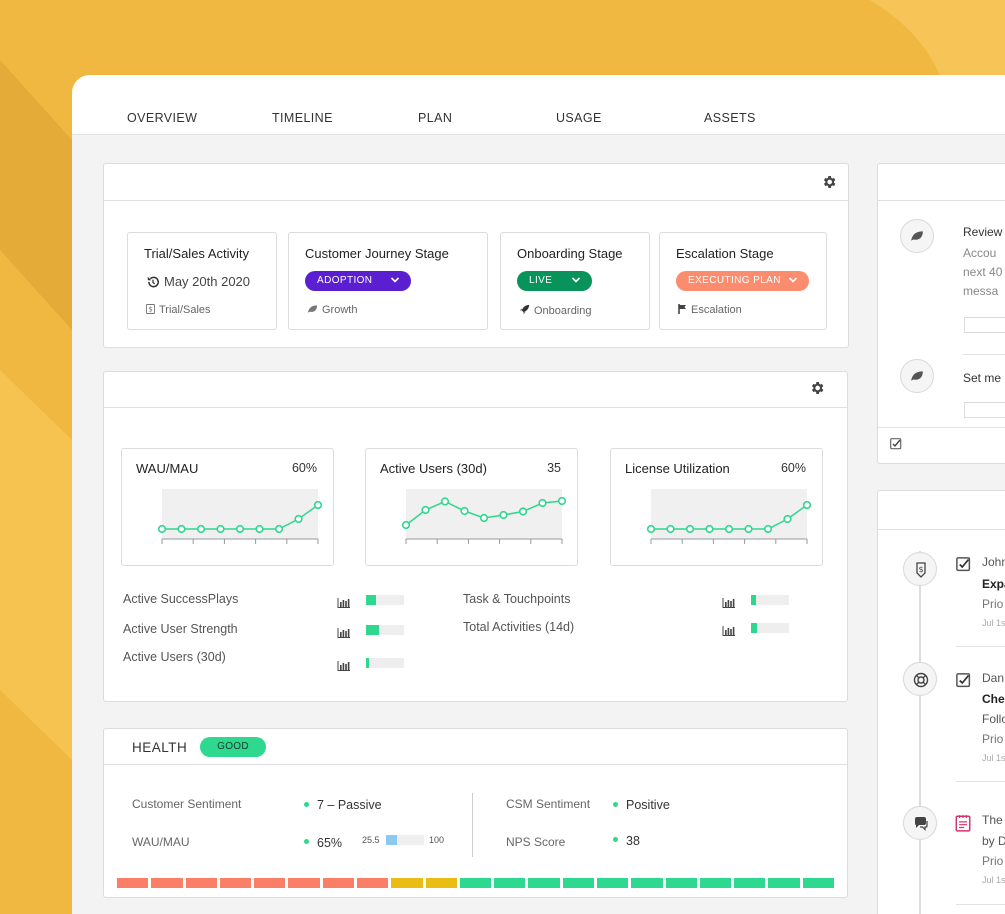 The width and height of the screenshot is (1005, 914). What do you see at coordinates (982, 378) in the screenshot?
I see `task-title: Set me` at bounding box center [982, 378].